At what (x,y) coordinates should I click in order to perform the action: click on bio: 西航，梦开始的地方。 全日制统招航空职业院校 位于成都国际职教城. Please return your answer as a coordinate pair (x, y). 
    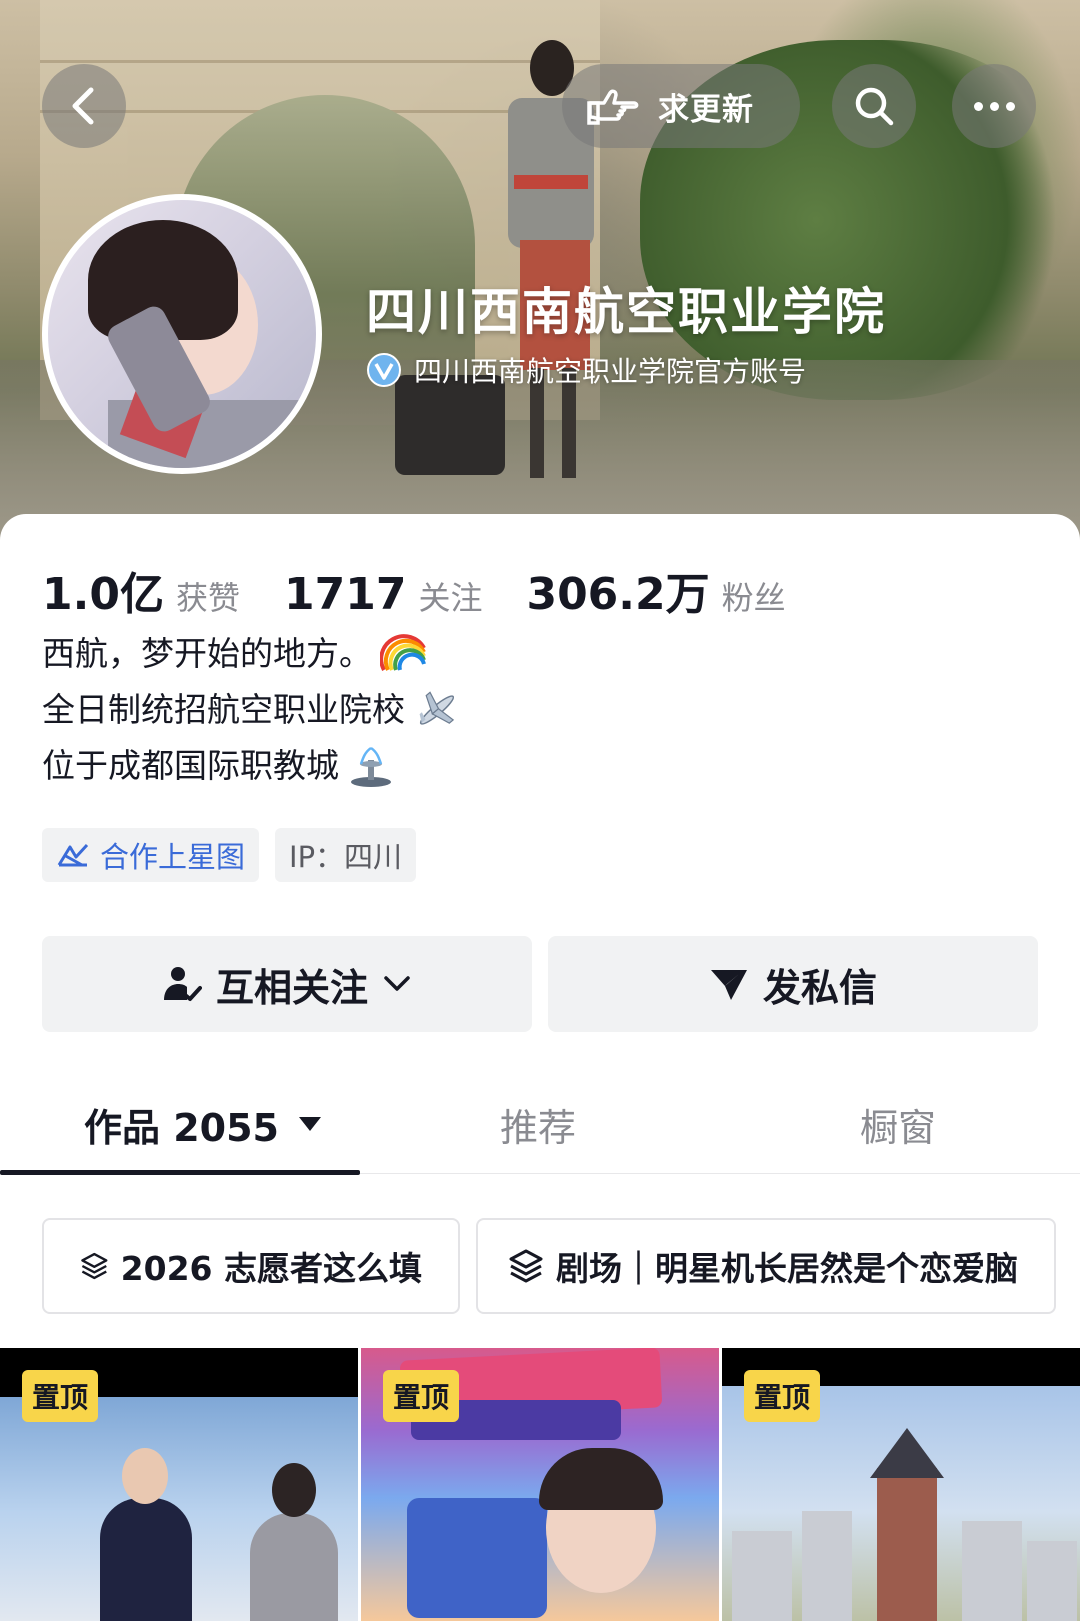
    Looking at the image, I should click on (251, 710).